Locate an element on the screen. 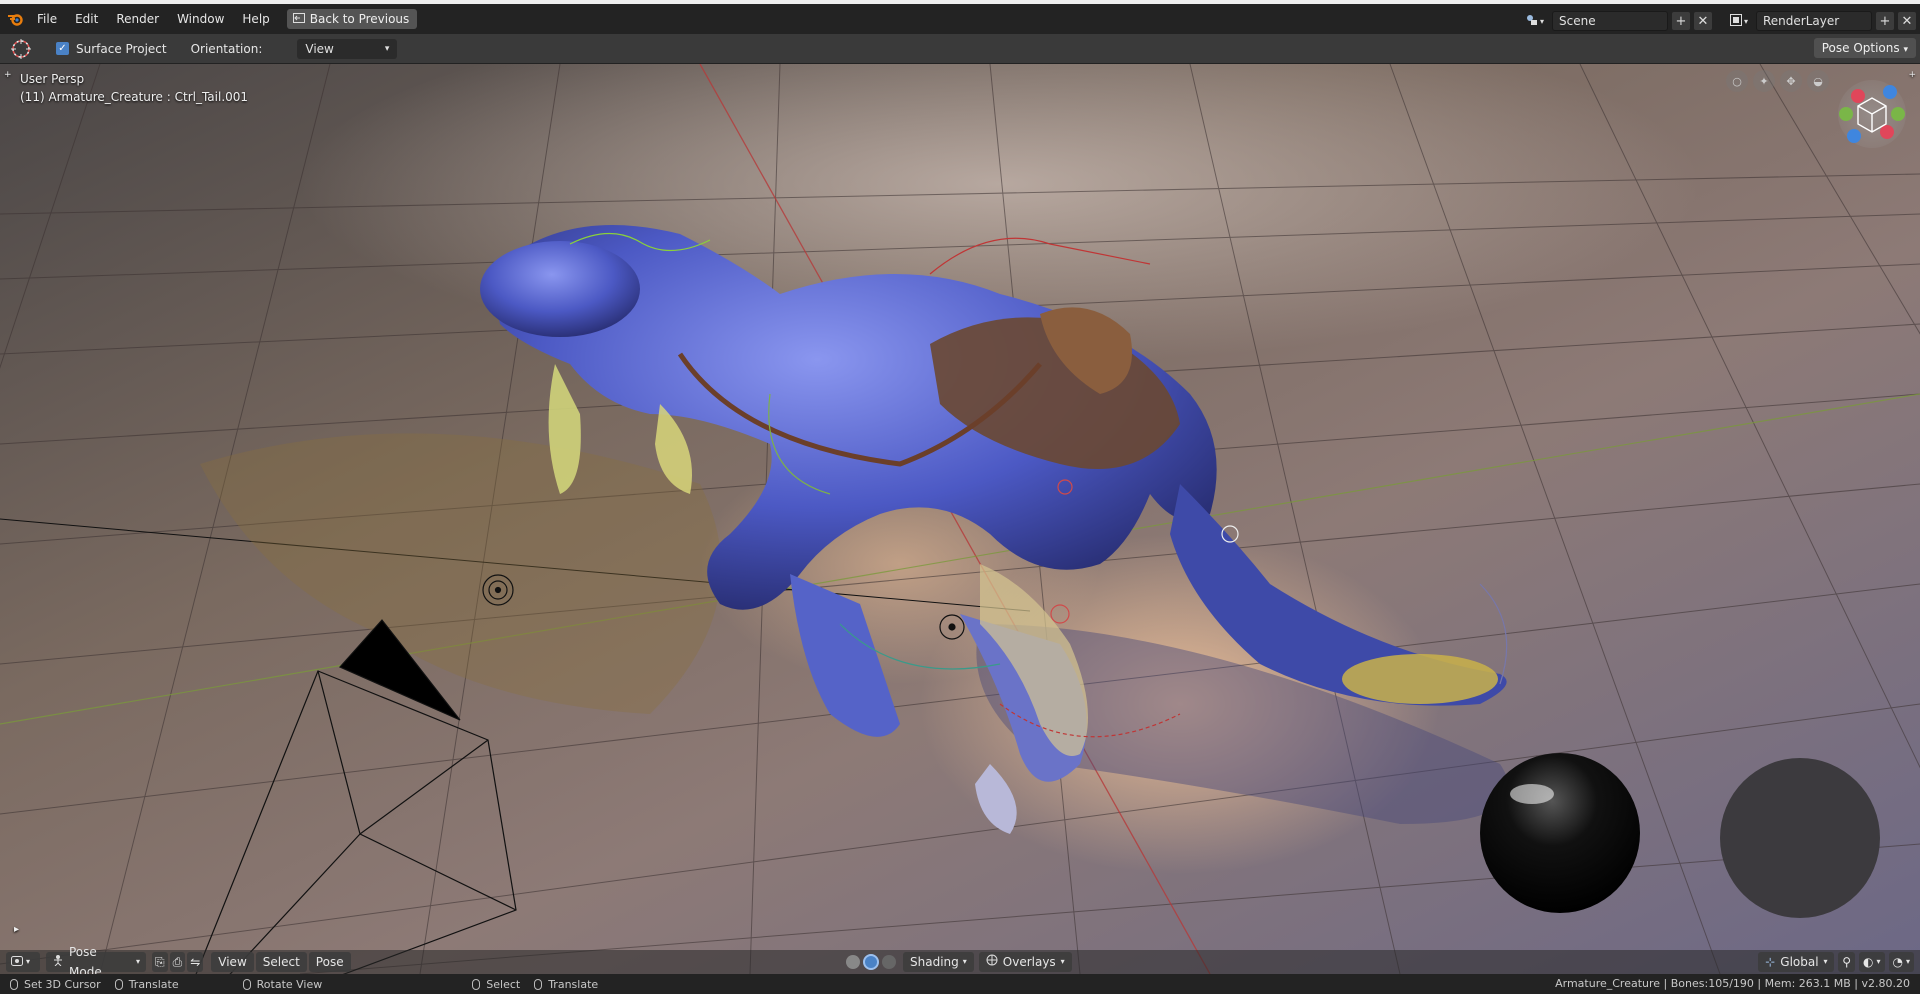 The width and height of the screenshot is (1920, 994). overlays-icon is located at coordinates (992, 962).